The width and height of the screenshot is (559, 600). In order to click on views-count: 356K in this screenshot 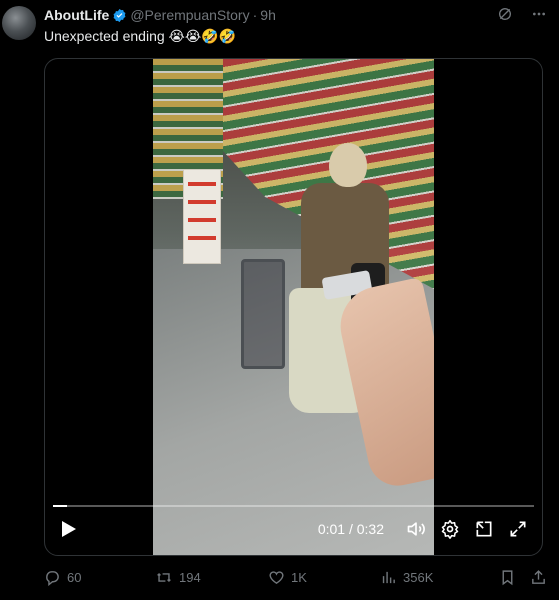, I will do `click(418, 577)`.